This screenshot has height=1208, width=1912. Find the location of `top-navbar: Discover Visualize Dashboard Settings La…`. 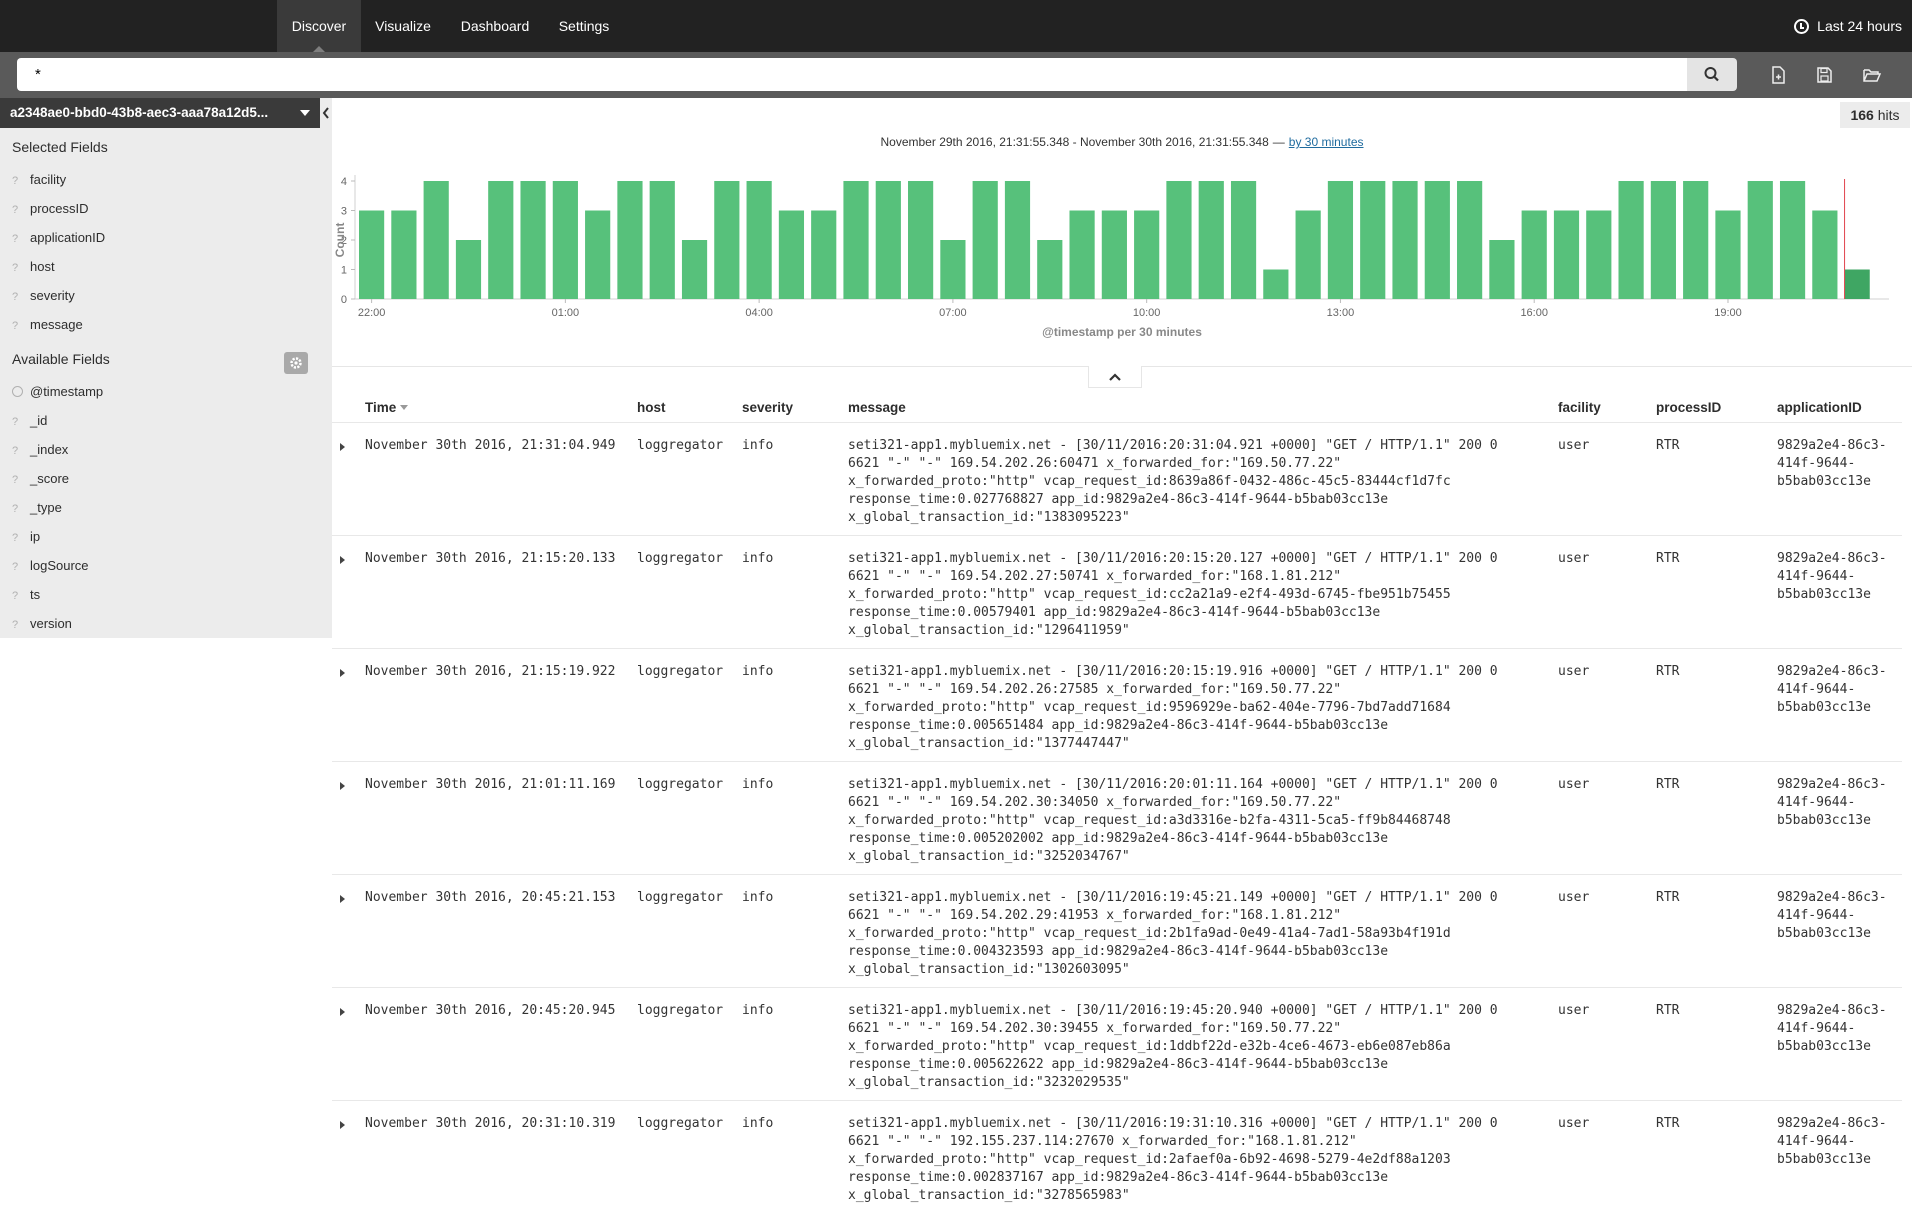

top-navbar: Discover Visualize Dashboard Settings La… is located at coordinates (956, 26).